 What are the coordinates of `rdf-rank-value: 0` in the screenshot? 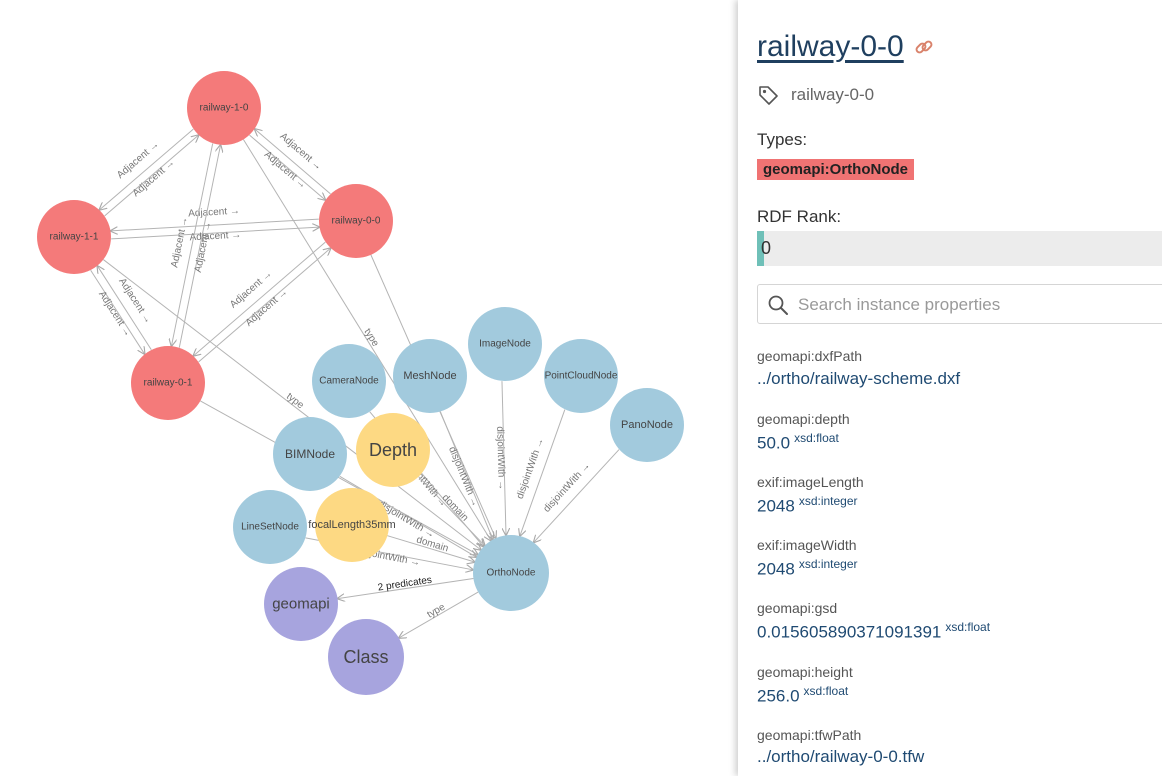 It's located at (766, 248).